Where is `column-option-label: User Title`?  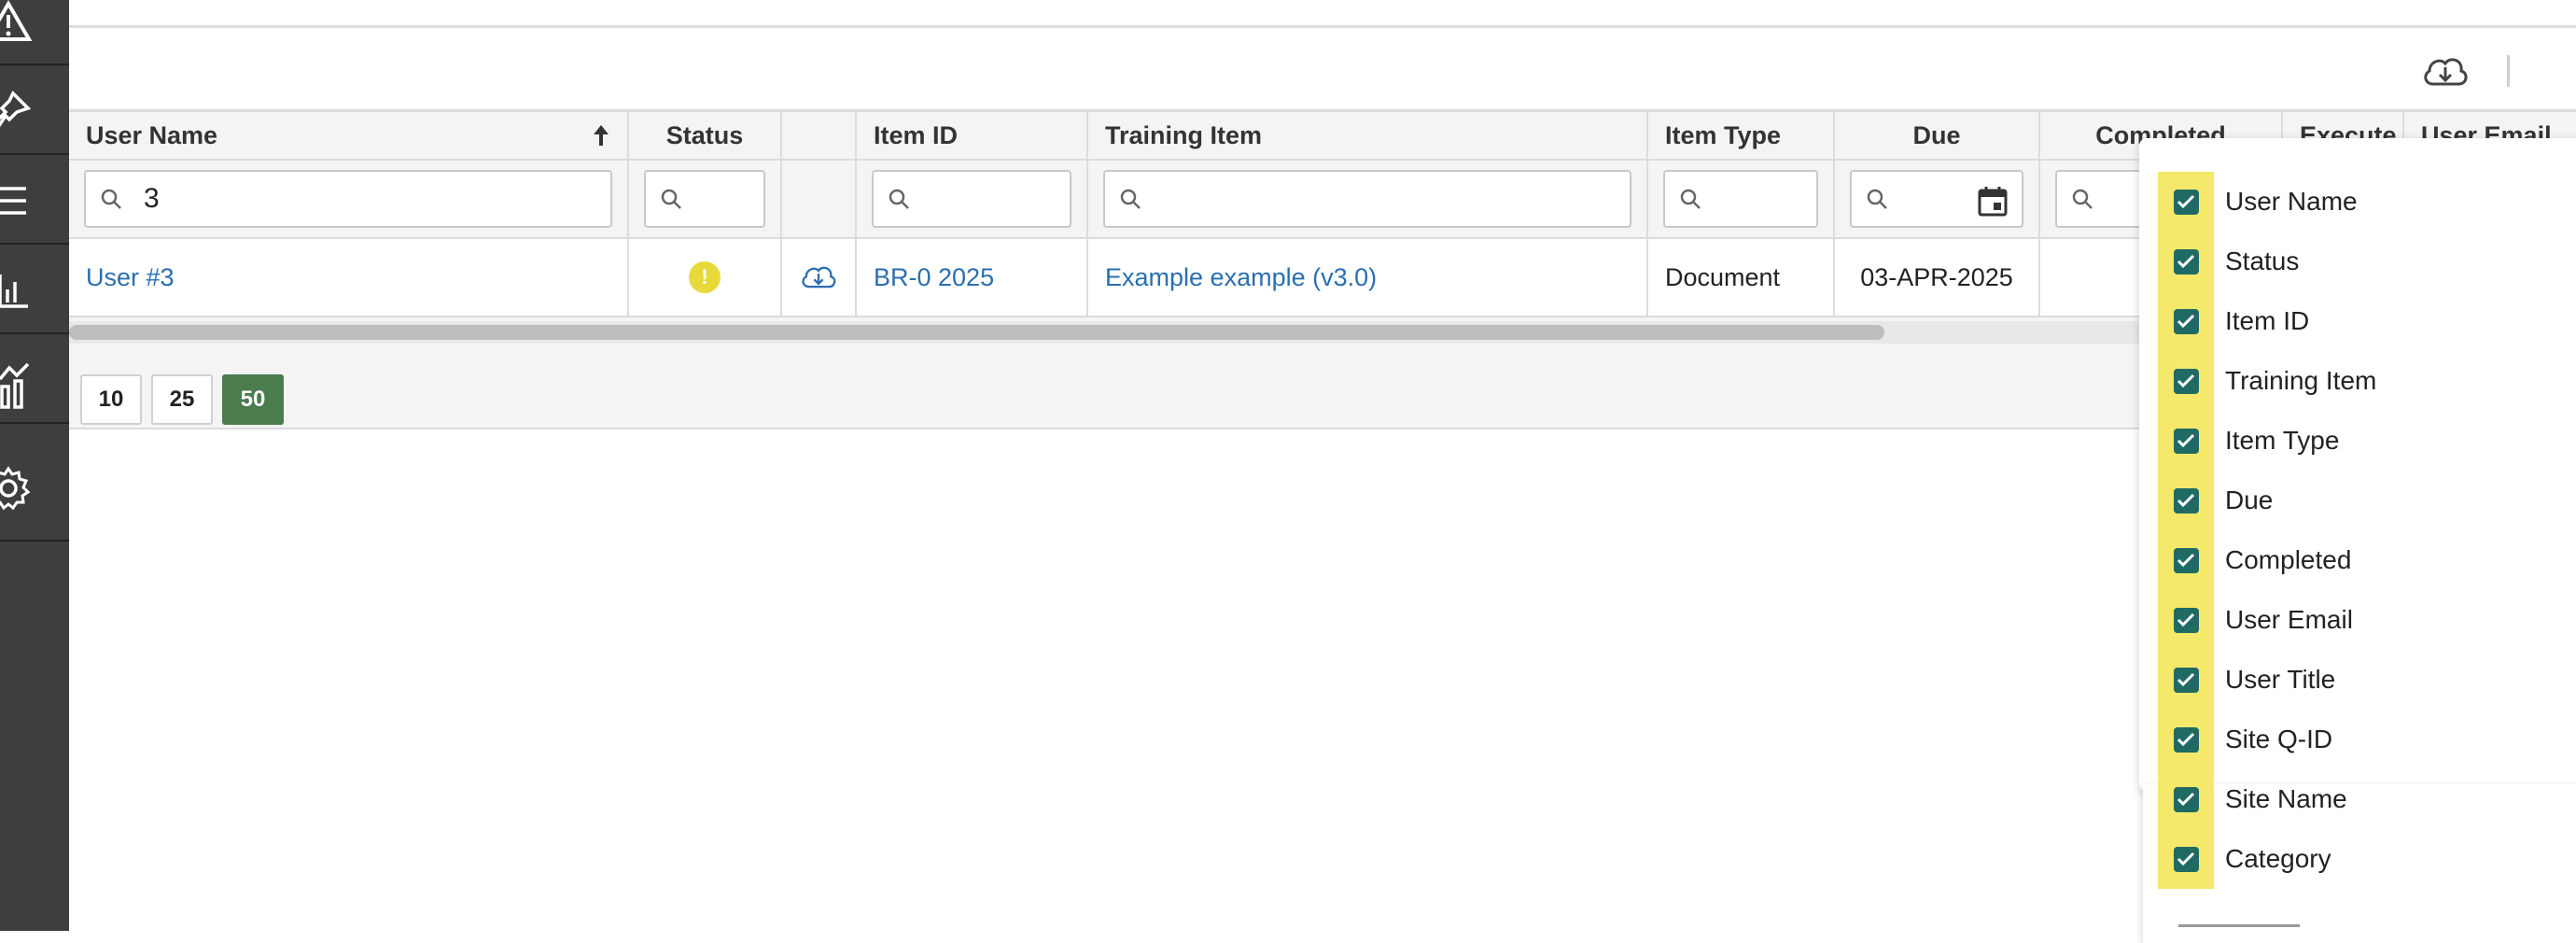
column-option-label: User Title is located at coordinates (2280, 679).